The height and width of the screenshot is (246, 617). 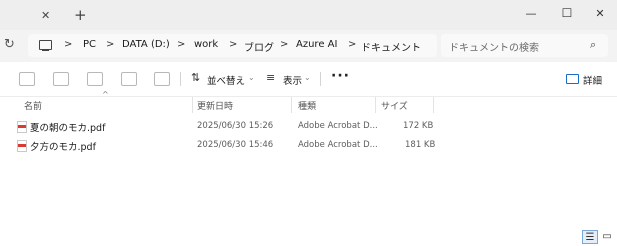 What do you see at coordinates (307, 77) in the screenshot?
I see `view-dropdown-caret-icon: ⌄` at bounding box center [307, 77].